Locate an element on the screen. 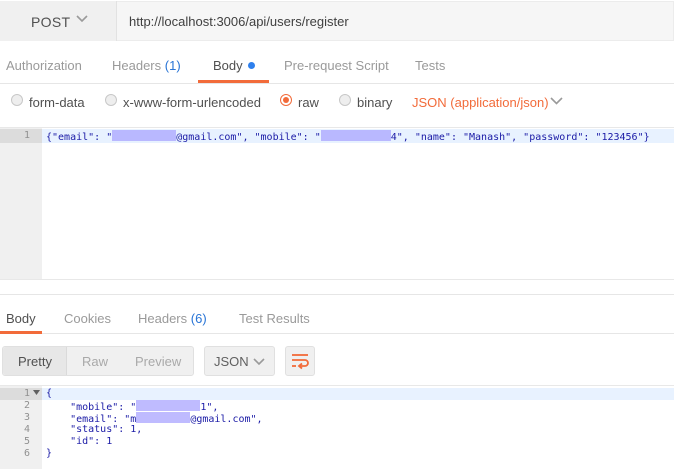  url-input: http://localhost:3006/api/users/register is located at coordinates (395, 21).